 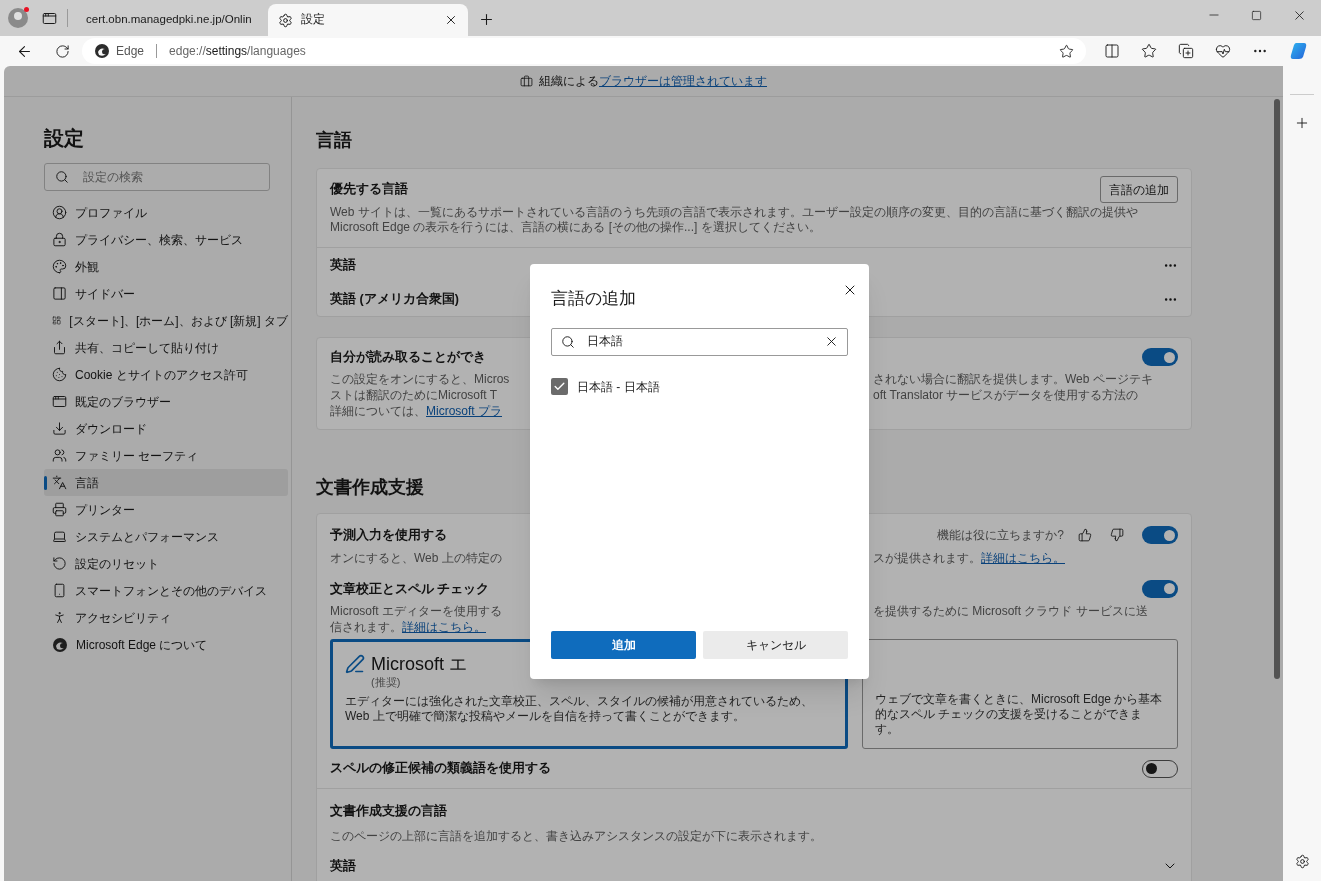 What do you see at coordinates (370, 487) in the screenshot?
I see `section-heading: 文書作成支援` at bounding box center [370, 487].